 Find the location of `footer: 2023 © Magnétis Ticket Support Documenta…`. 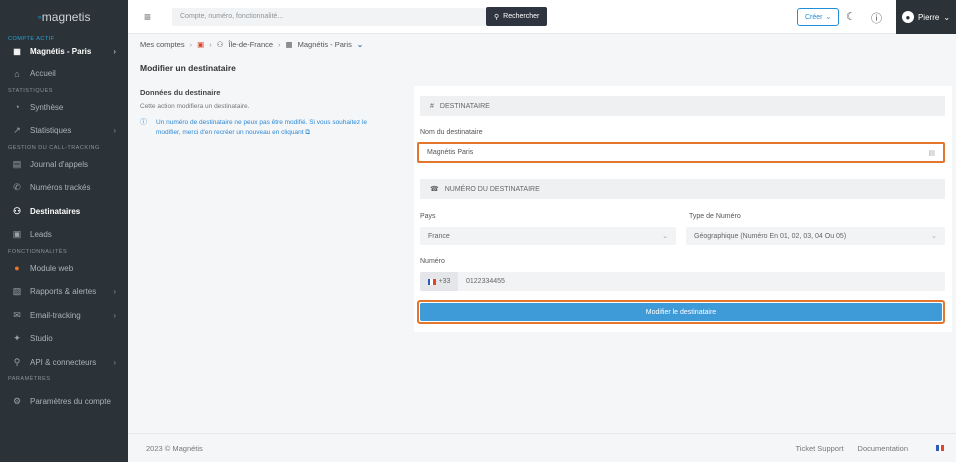

footer: 2023 © Magnétis Ticket Support Documenta… is located at coordinates (542, 447).